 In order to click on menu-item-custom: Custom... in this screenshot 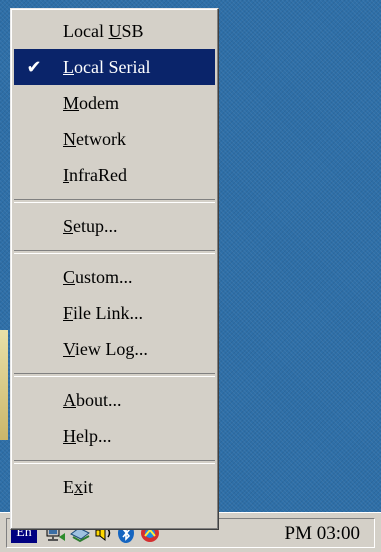, I will do `click(114, 277)`.